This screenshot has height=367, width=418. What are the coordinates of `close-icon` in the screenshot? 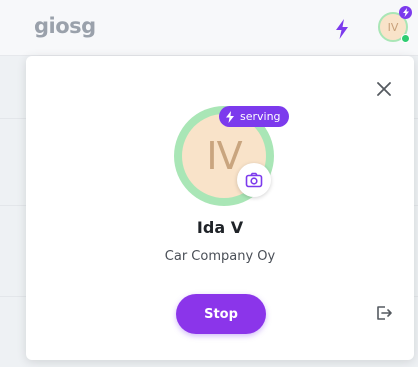 It's located at (384, 89).